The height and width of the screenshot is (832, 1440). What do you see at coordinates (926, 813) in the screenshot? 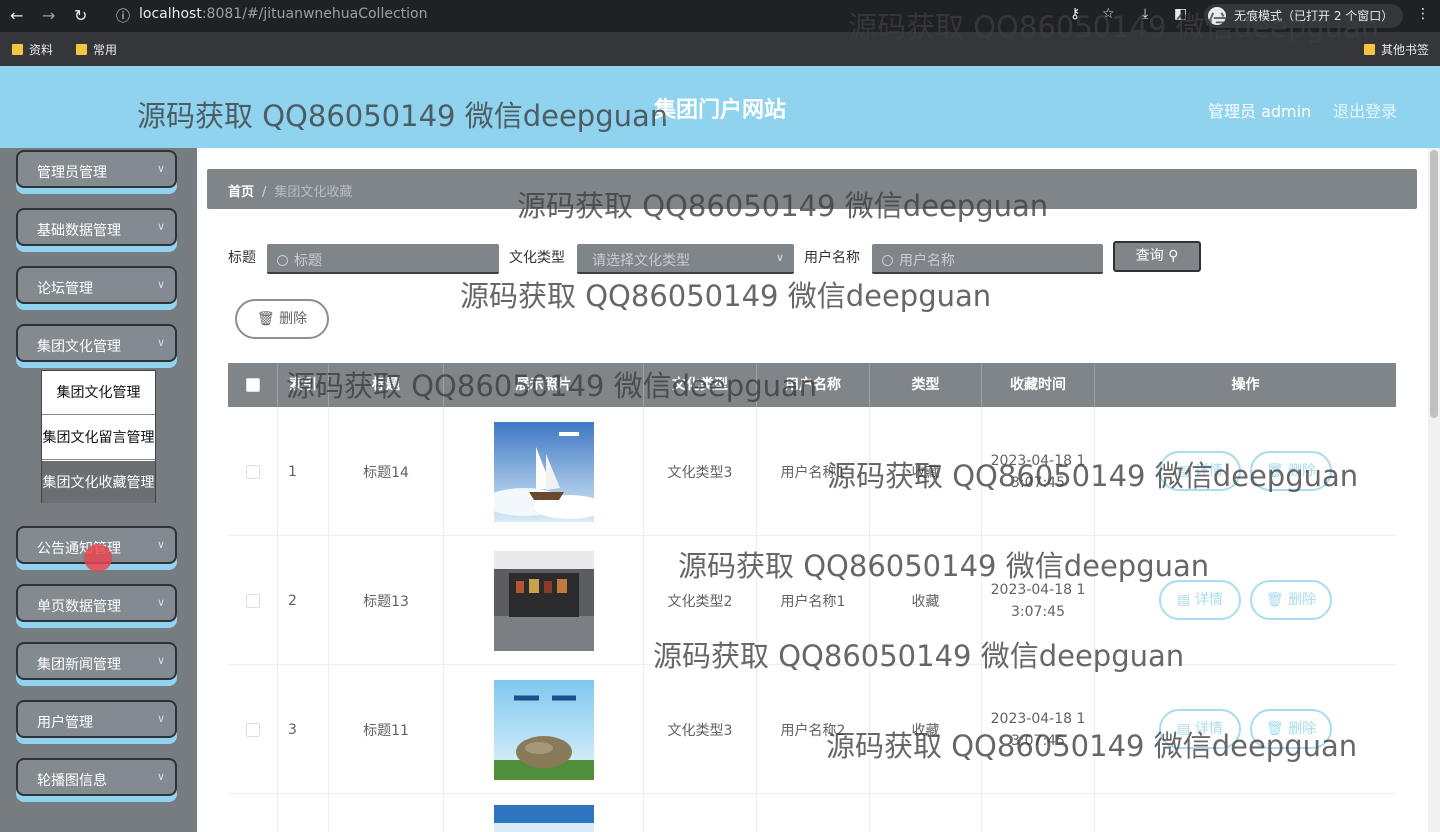
I see `kind-cell` at bounding box center [926, 813].